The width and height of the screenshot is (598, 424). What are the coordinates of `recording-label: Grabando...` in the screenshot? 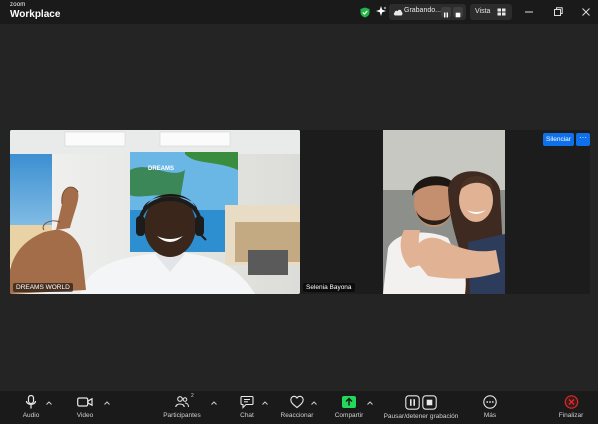 It's located at (422, 10).